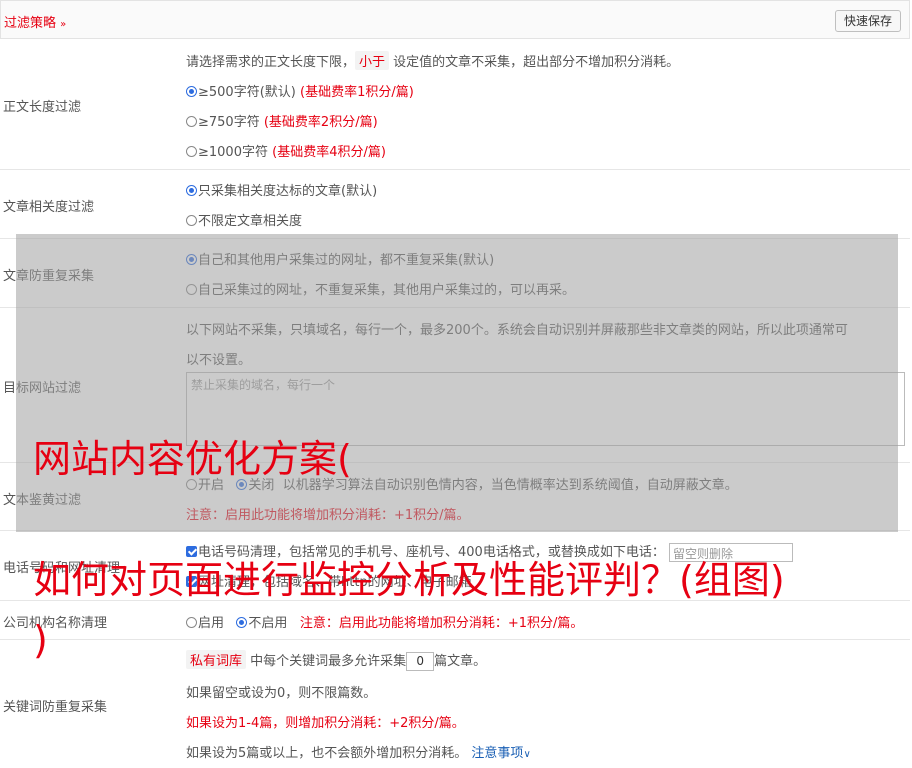  What do you see at coordinates (55, 707) in the screenshot?
I see `row-label: 关键词防重复采集` at bounding box center [55, 707].